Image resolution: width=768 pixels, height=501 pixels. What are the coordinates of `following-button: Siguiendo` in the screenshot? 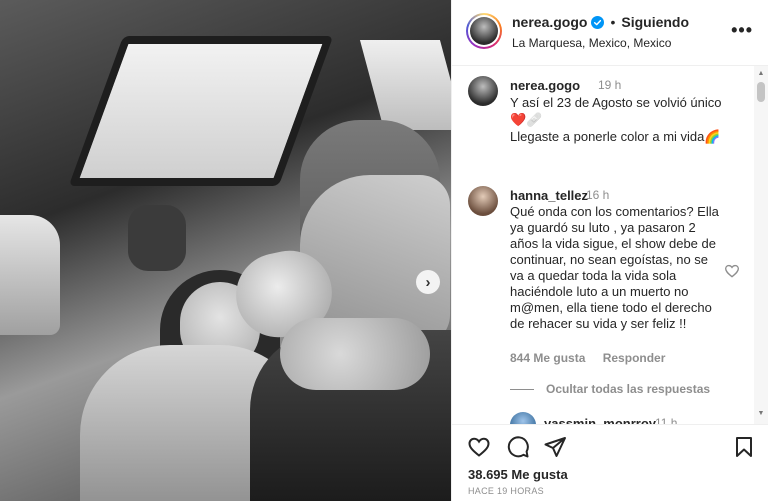 It's located at (655, 22).